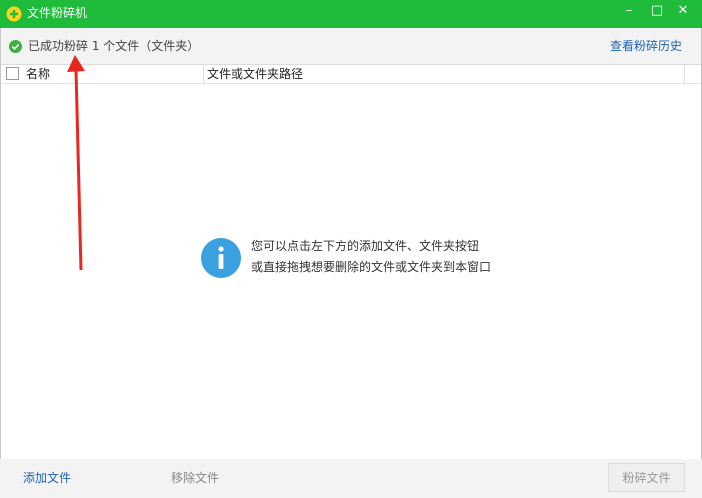 This screenshot has width=702, height=498. What do you see at coordinates (351, 74) in the screenshot?
I see `table-header: 名称 文件或文件夹路径` at bounding box center [351, 74].